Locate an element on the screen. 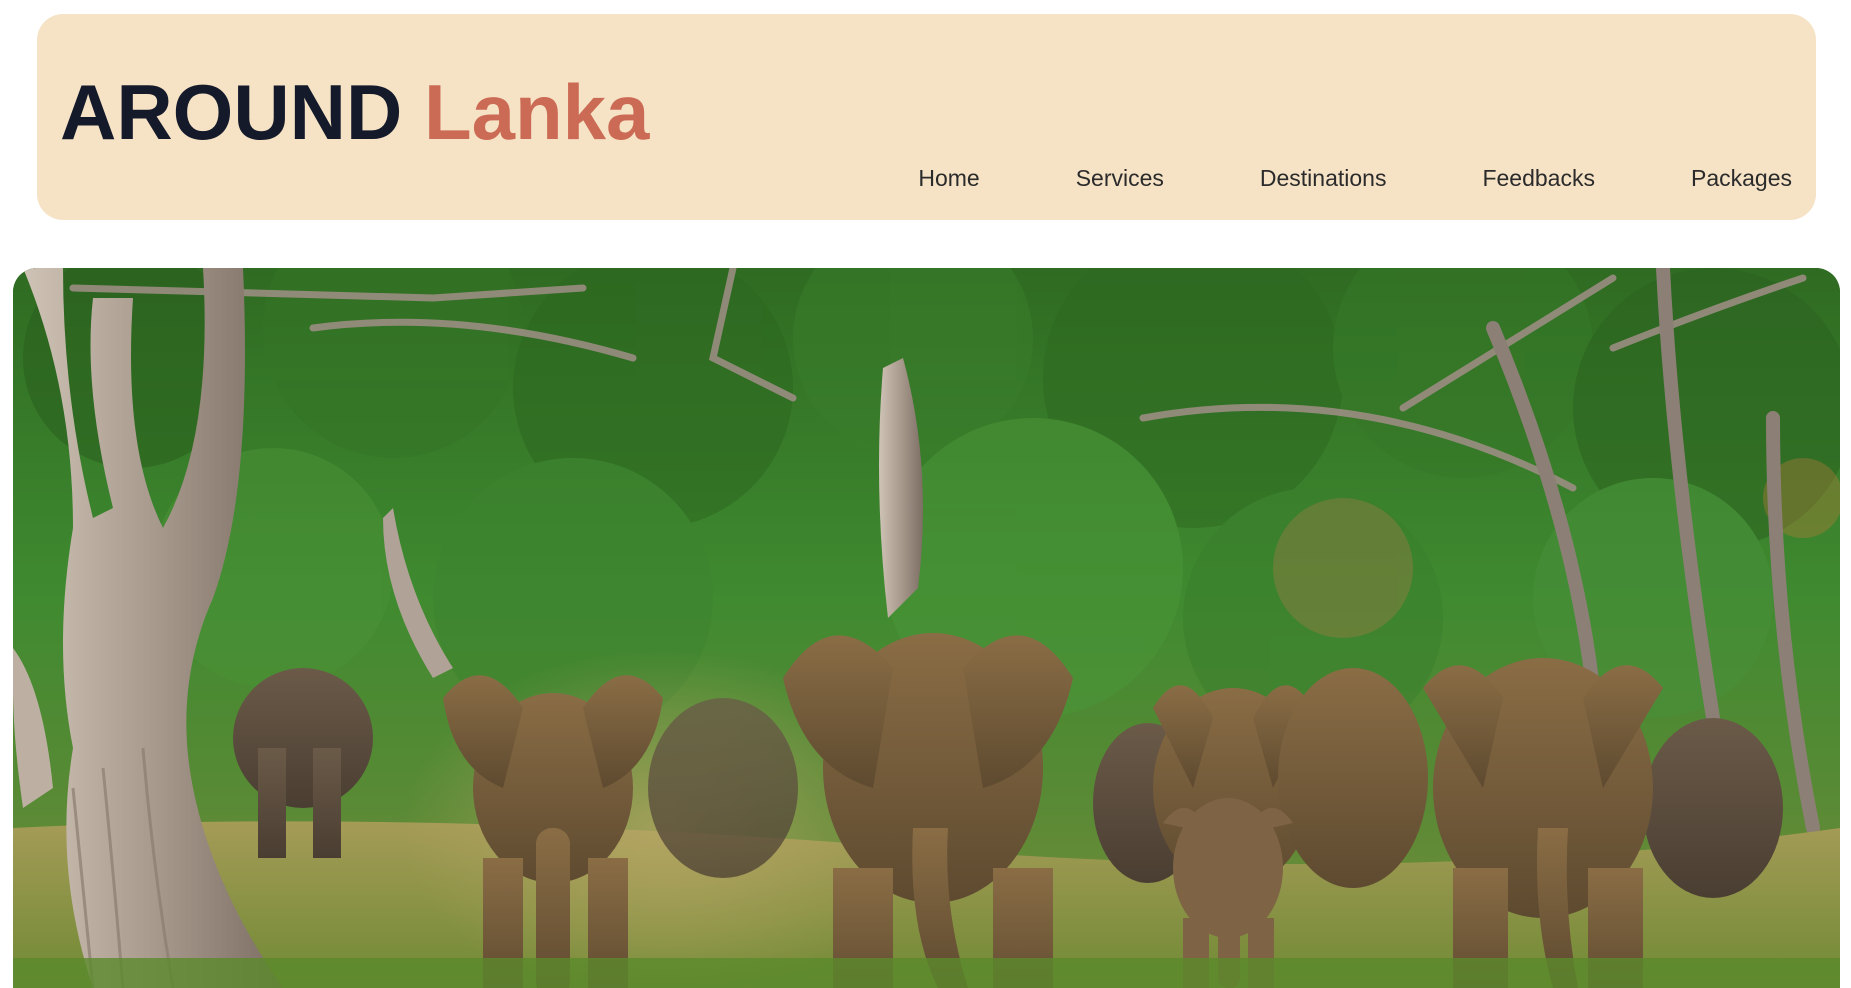  nav-link-services: Services is located at coordinates (1120, 178).